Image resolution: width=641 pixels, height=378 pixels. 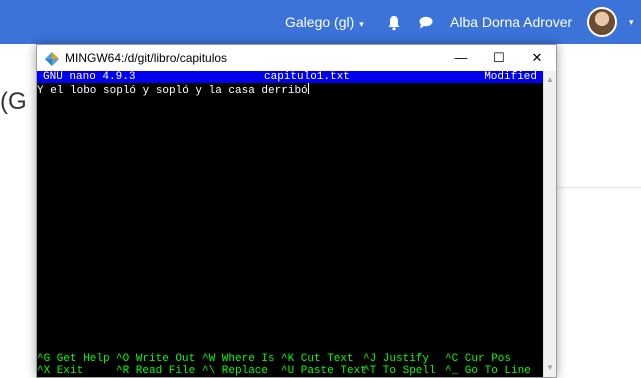 What do you see at coordinates (510, 77) in the screenshot?
I see `nano-modified-status: Modified` at bounding box center [510, 77].